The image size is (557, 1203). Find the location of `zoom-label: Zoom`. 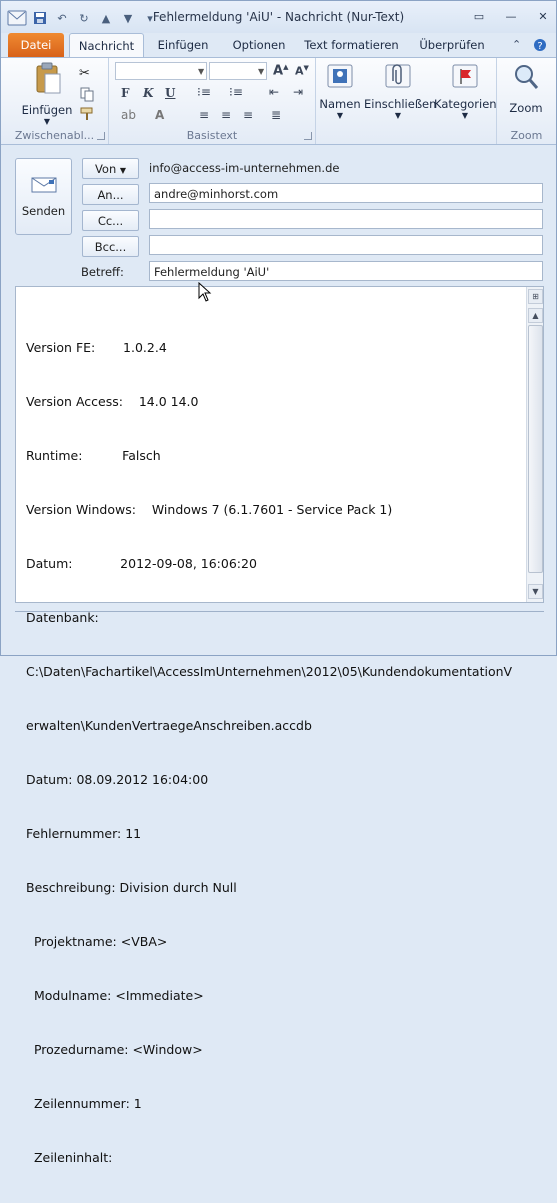

zoom-label: Zoom is located at coordinates (526, 108).